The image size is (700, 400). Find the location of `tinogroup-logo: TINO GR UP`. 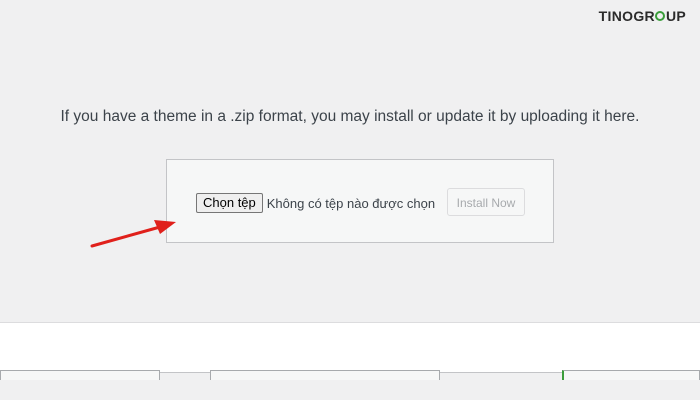

tinogroup-logo: TINO GR UP is located at coordinates (642, 16).